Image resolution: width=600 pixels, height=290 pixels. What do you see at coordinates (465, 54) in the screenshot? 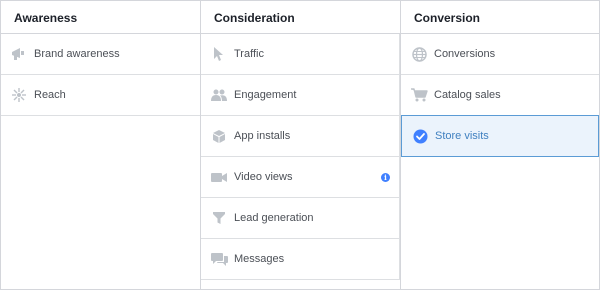
I see `objective-label: Conversions` at bounding box center [465, 54].